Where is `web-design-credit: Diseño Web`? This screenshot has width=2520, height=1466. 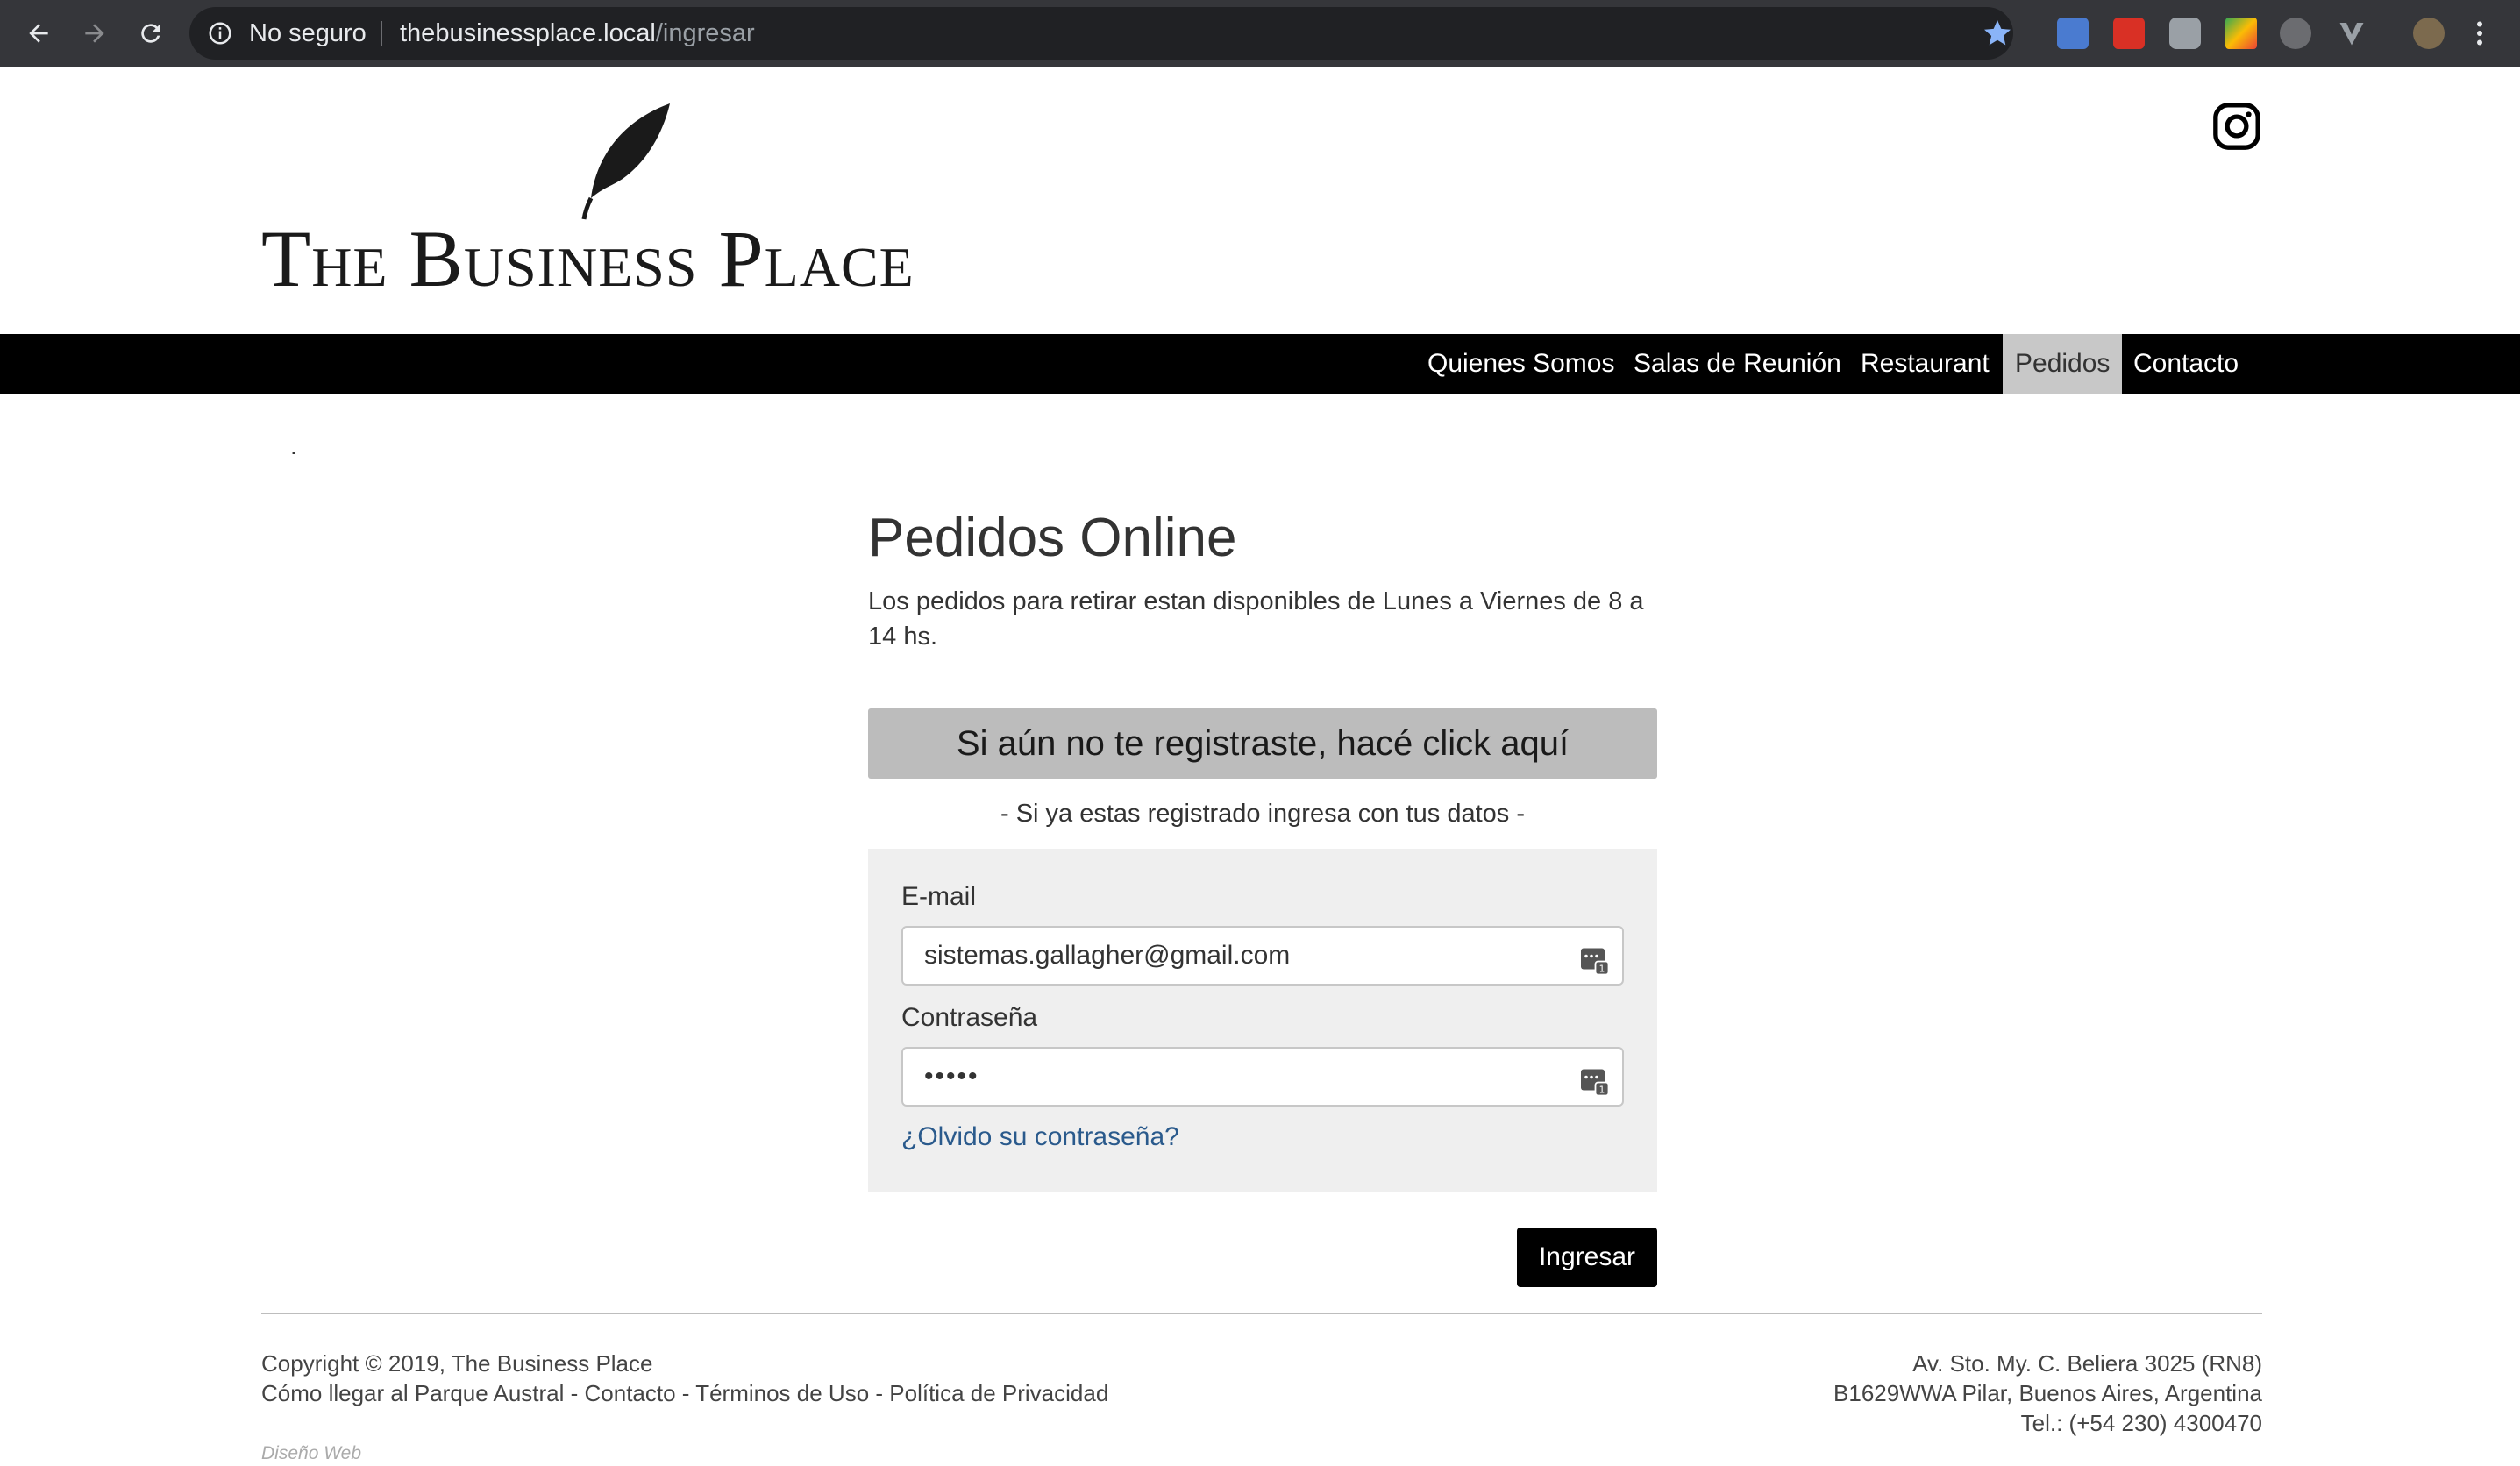 web-design-credit: Diseño Web is located at coordinates (311, 1453).